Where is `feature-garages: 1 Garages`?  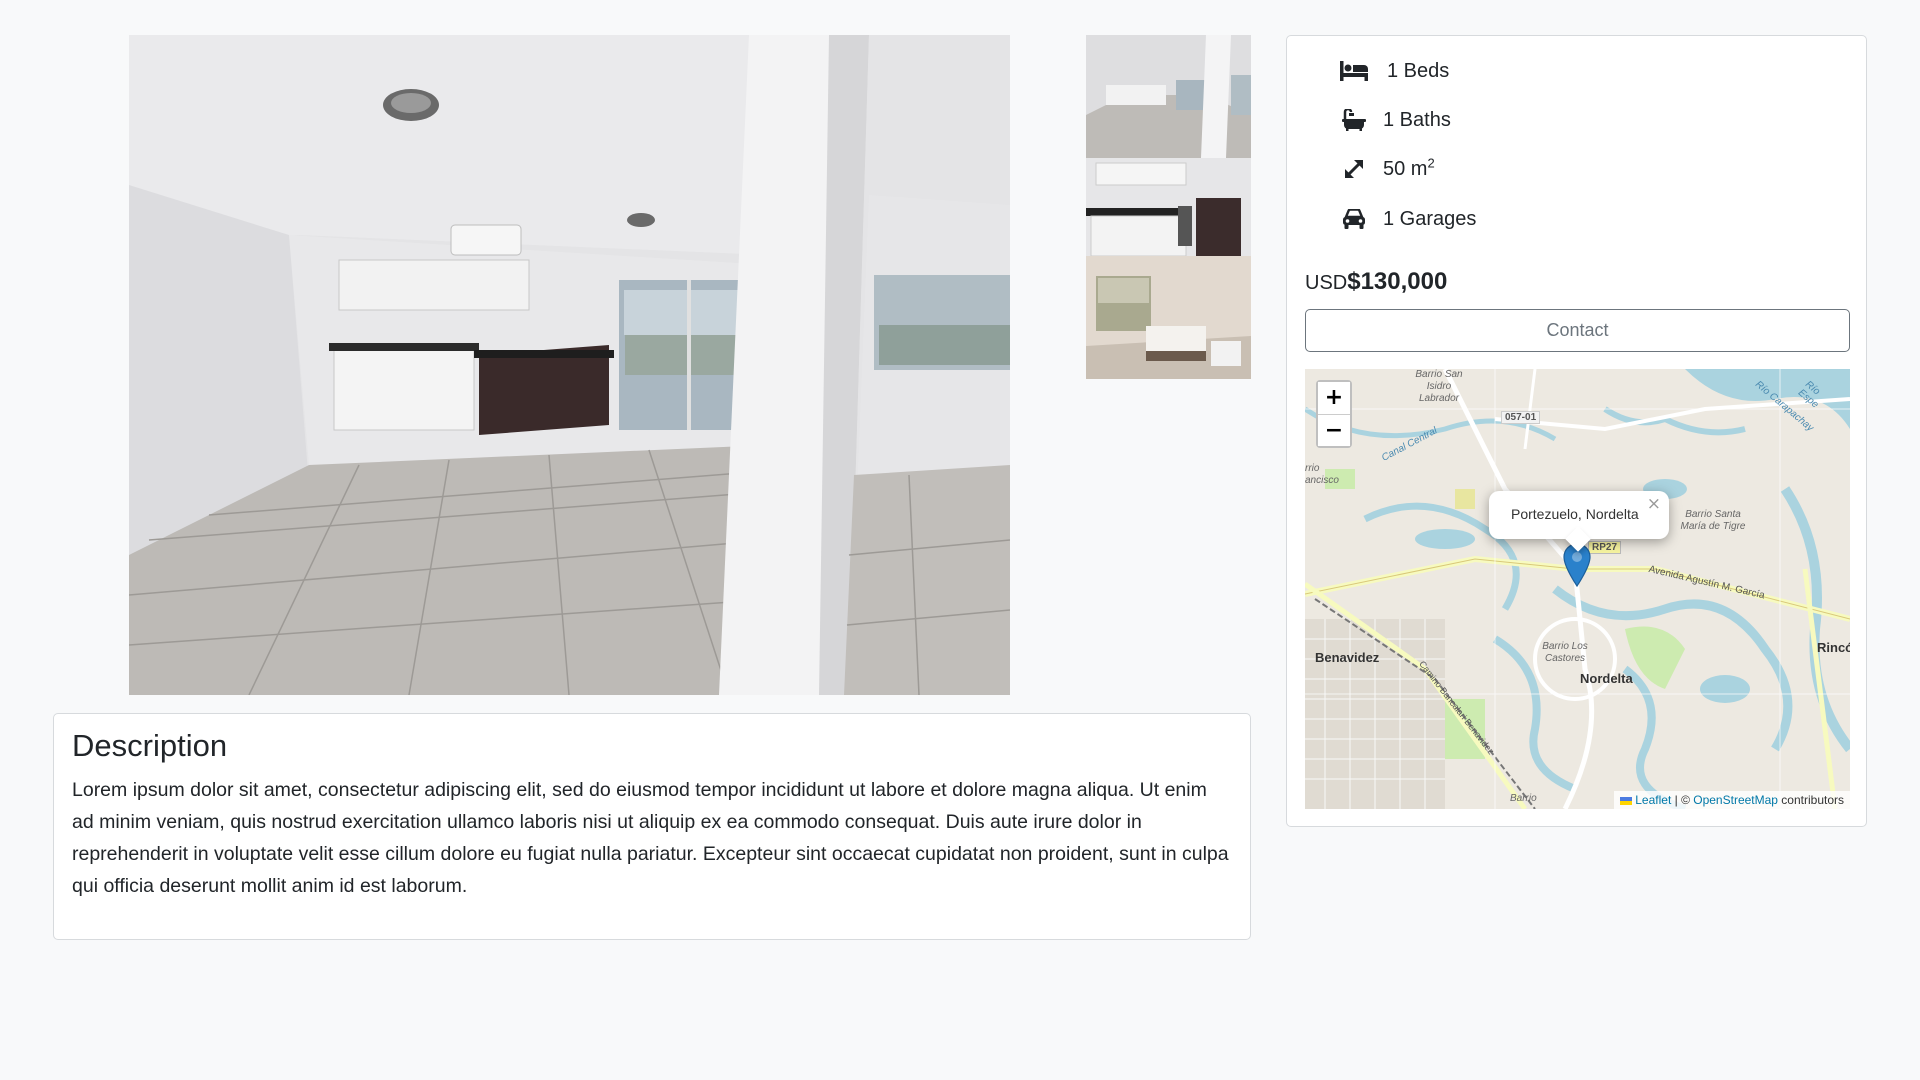 feature-garages: 1 Garages is located at coordinates (1407, 219).